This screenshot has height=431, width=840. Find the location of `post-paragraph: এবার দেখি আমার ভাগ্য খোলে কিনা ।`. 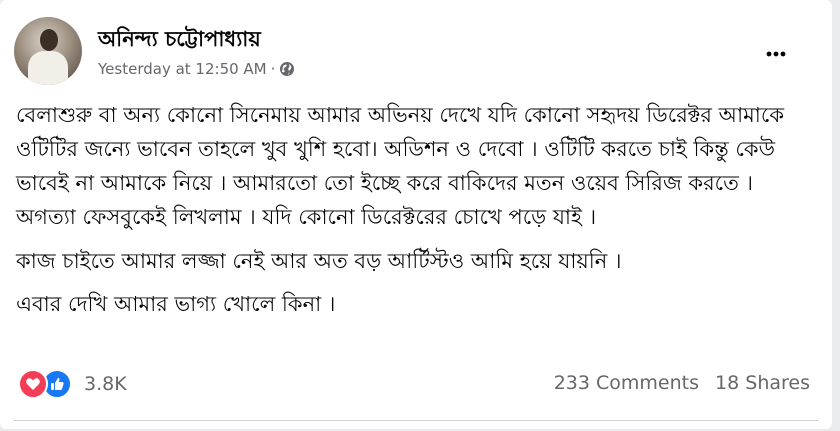

post-paragraph: এবার দেখি আমার ভাগ্য খোলে কিনা । is located at coordinates (176, 304).